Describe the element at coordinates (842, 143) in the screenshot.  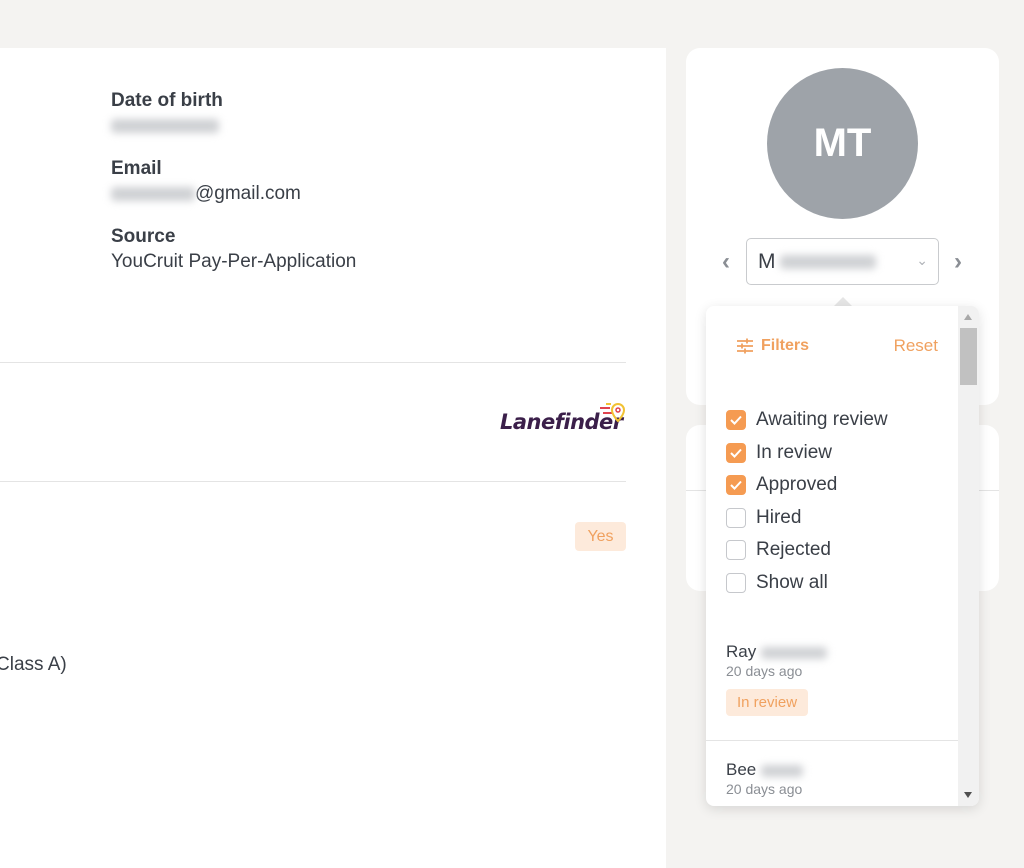
I see `avatar: MT` at that location.